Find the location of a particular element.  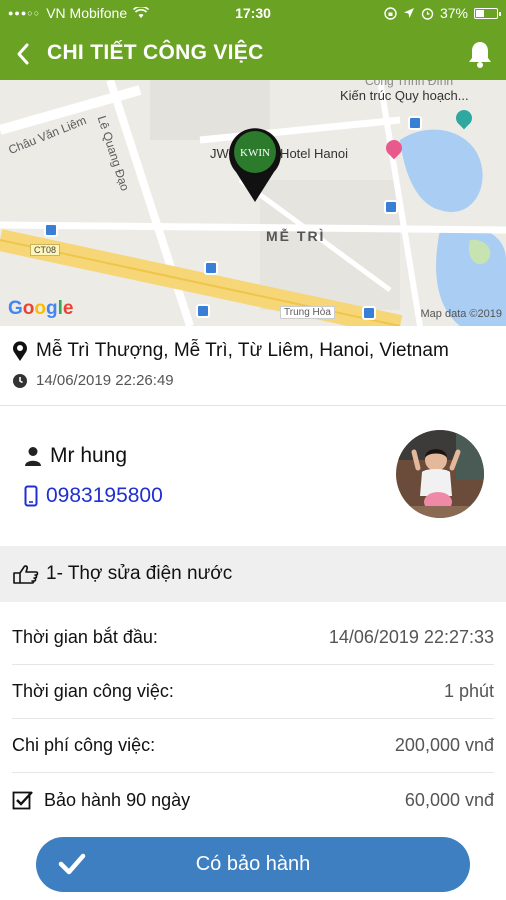

service-title: 1- Thợ sửa điện nước is located at coordinates (139, 573).